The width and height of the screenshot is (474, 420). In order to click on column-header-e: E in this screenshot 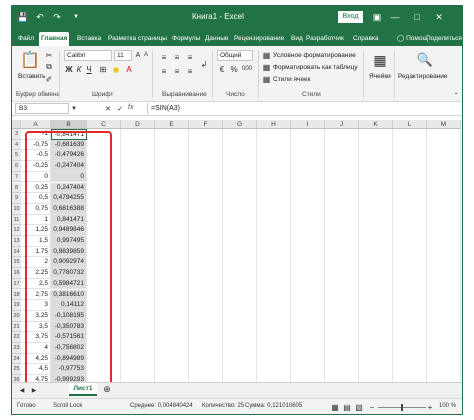, I will do `click(172, 124)`.